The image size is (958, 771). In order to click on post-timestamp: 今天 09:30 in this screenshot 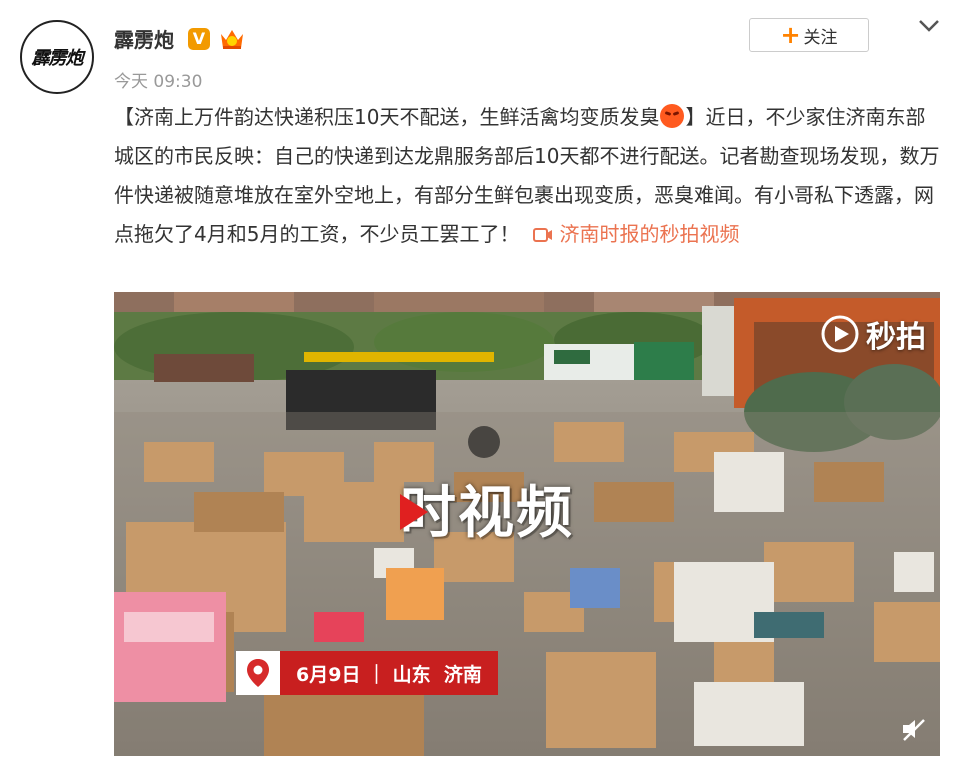, I will do `click(158, 79)`.